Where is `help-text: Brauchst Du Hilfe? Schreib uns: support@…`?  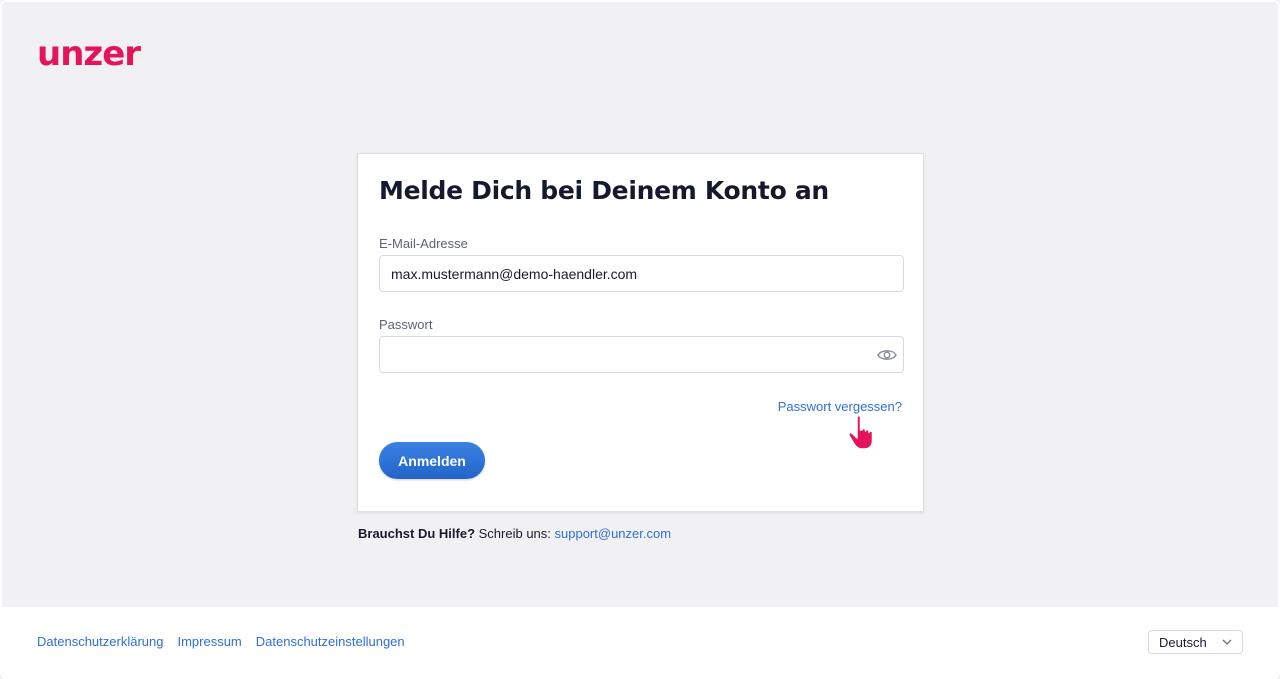 help-text: Brauchst Du Hilfe? Schreib uns: support@… is located at coordinates (514, 533).